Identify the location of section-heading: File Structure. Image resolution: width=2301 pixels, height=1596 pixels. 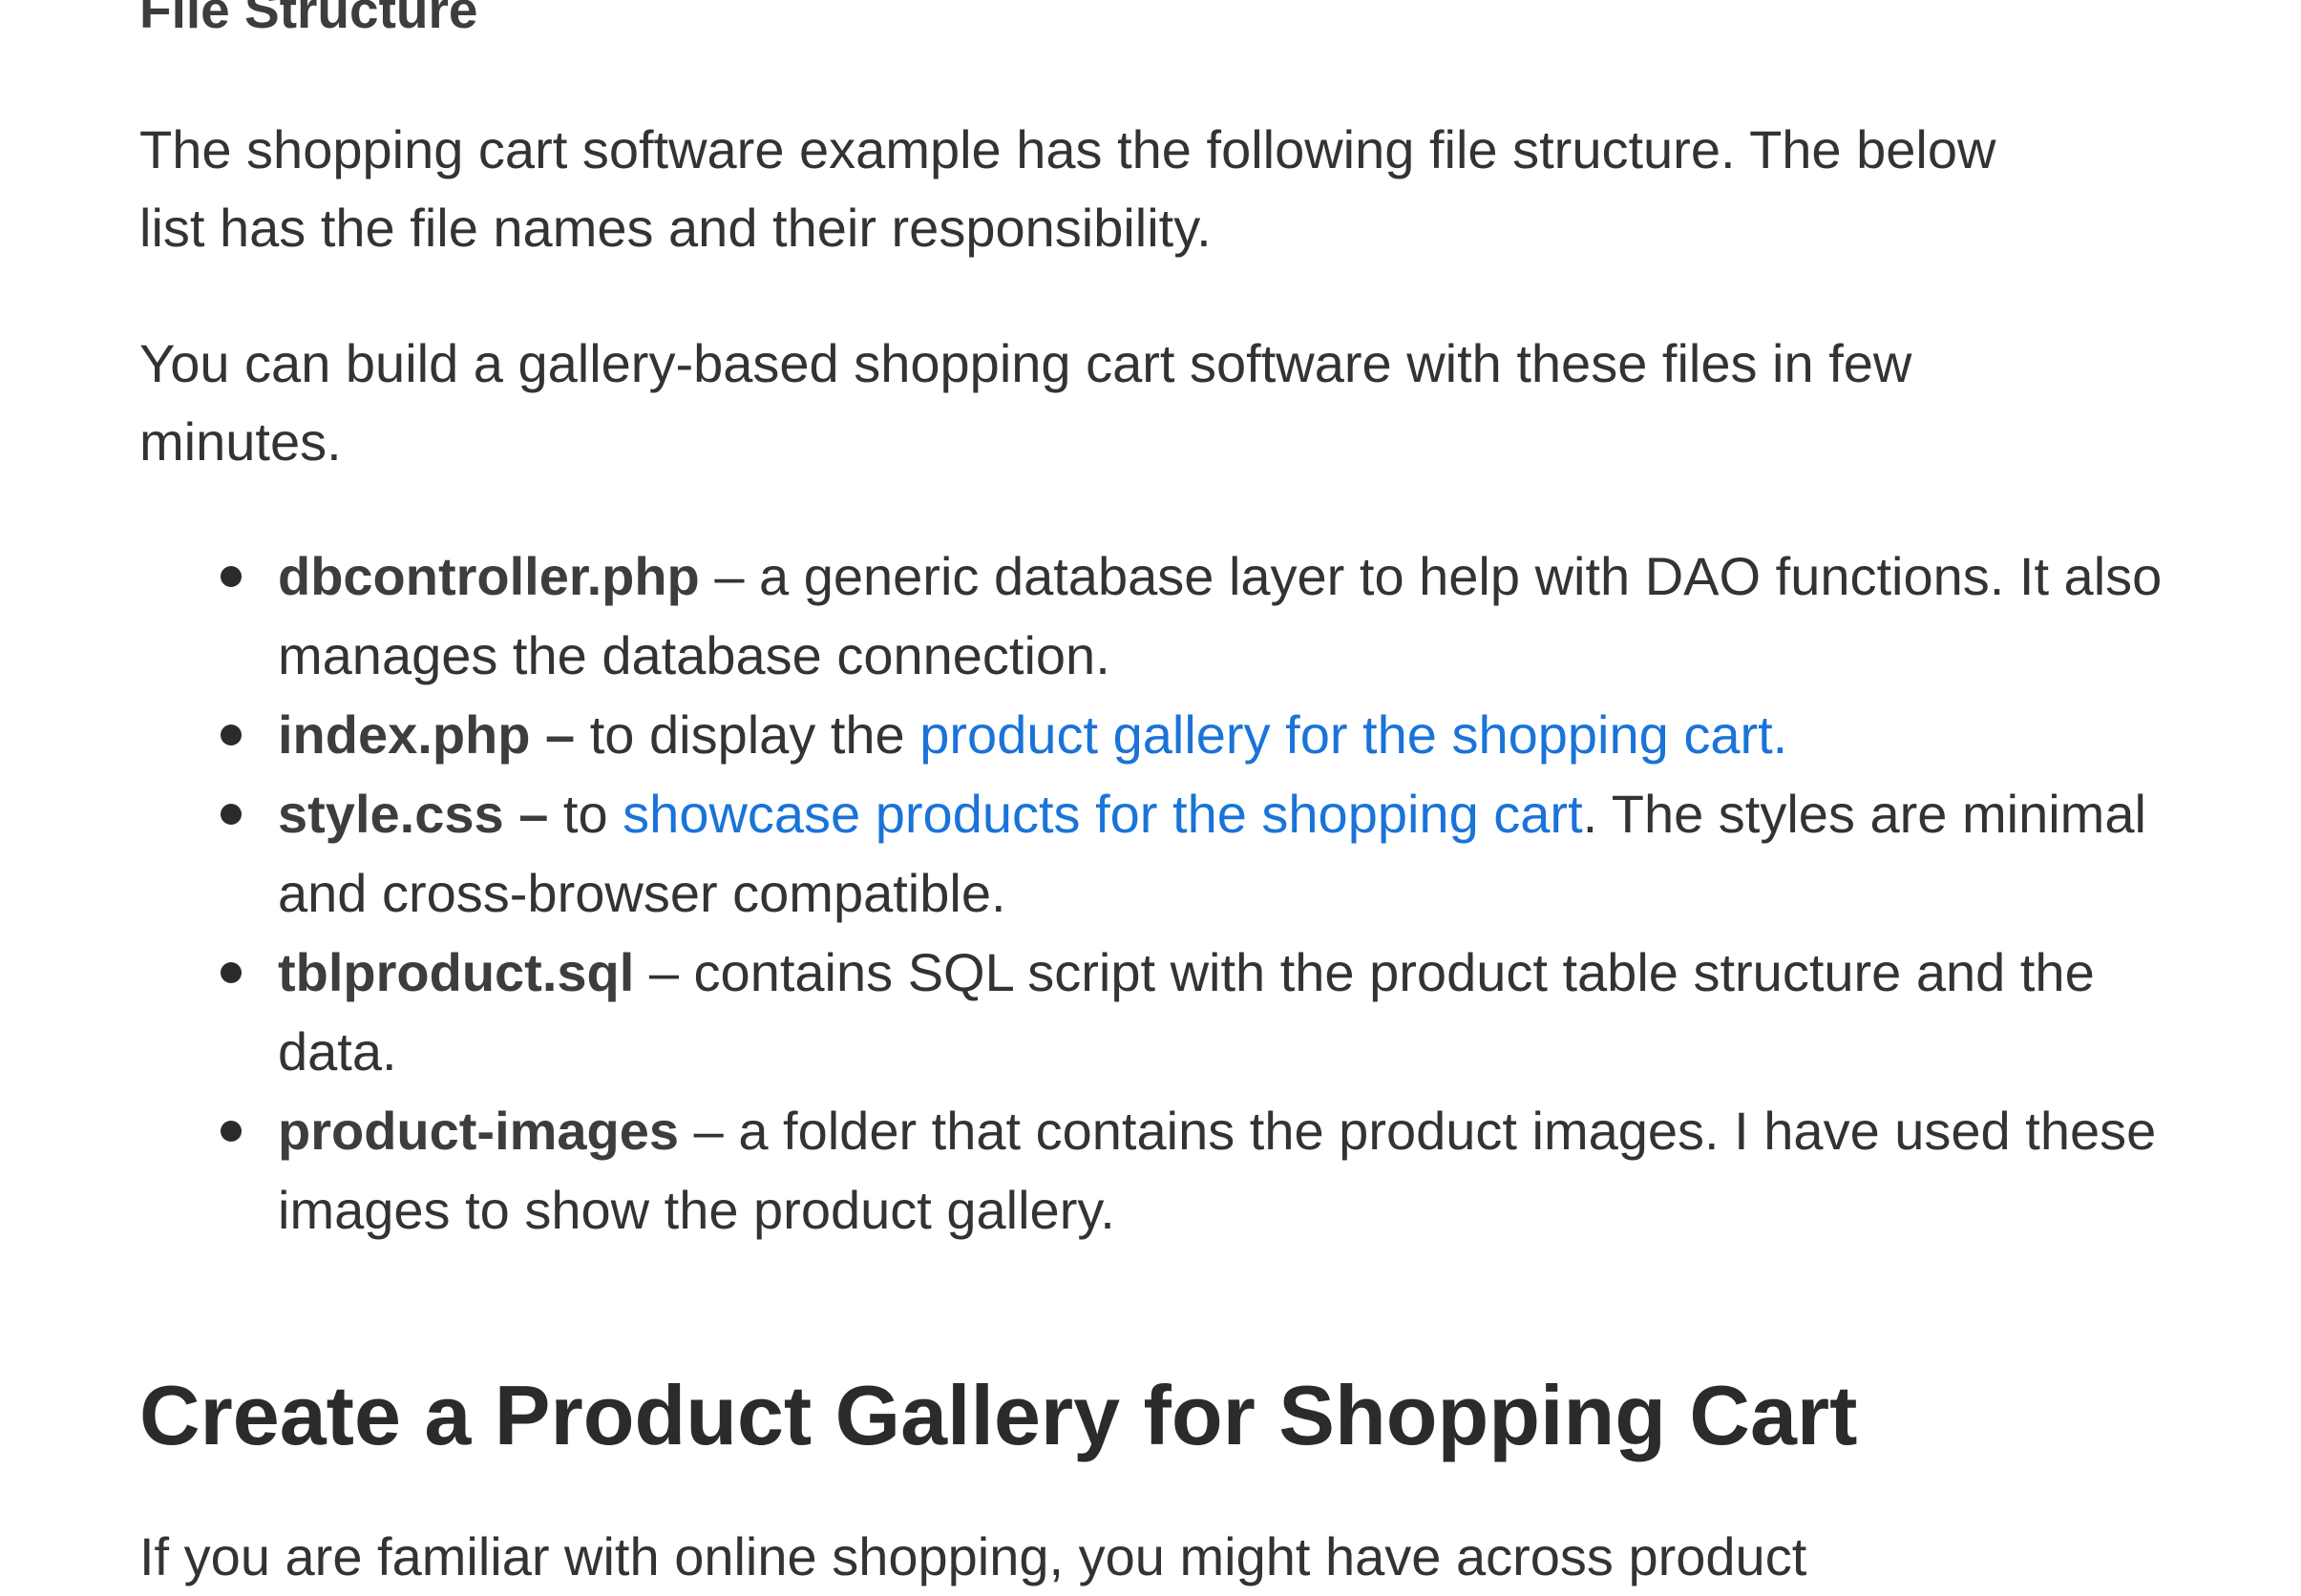
(308, 20).